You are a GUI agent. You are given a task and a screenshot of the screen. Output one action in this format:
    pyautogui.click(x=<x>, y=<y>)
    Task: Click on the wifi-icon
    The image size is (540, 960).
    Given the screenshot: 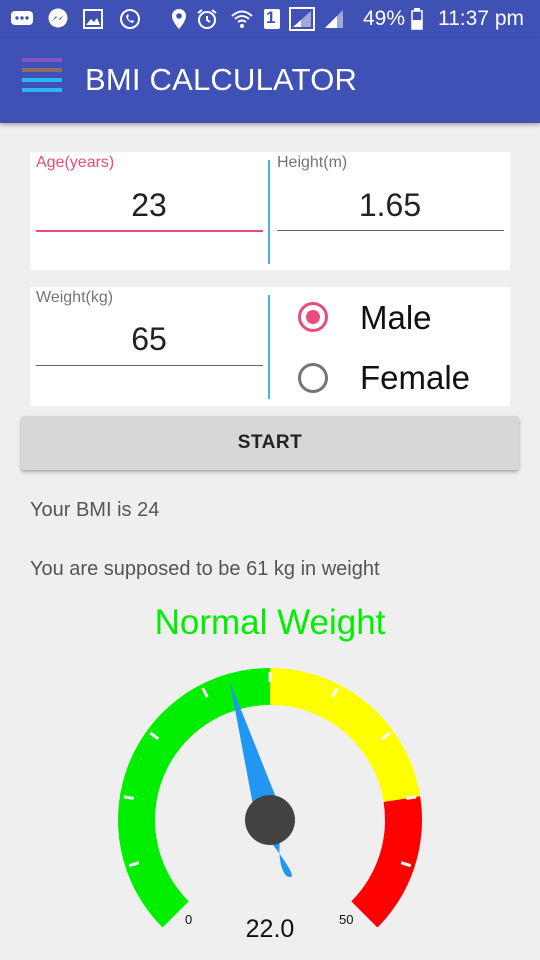 What is the action you would take?
    pyautogui.click(x=242, y=19)
    